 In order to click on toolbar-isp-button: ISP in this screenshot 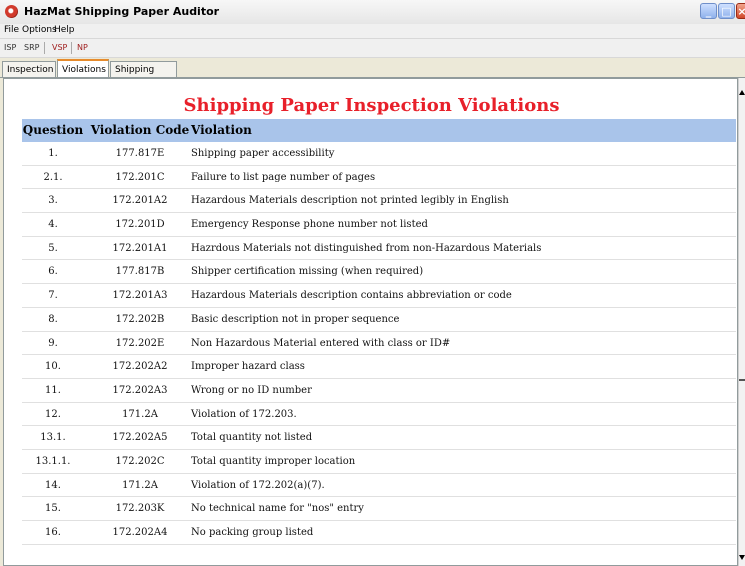, I will do `click(10, 47)`.